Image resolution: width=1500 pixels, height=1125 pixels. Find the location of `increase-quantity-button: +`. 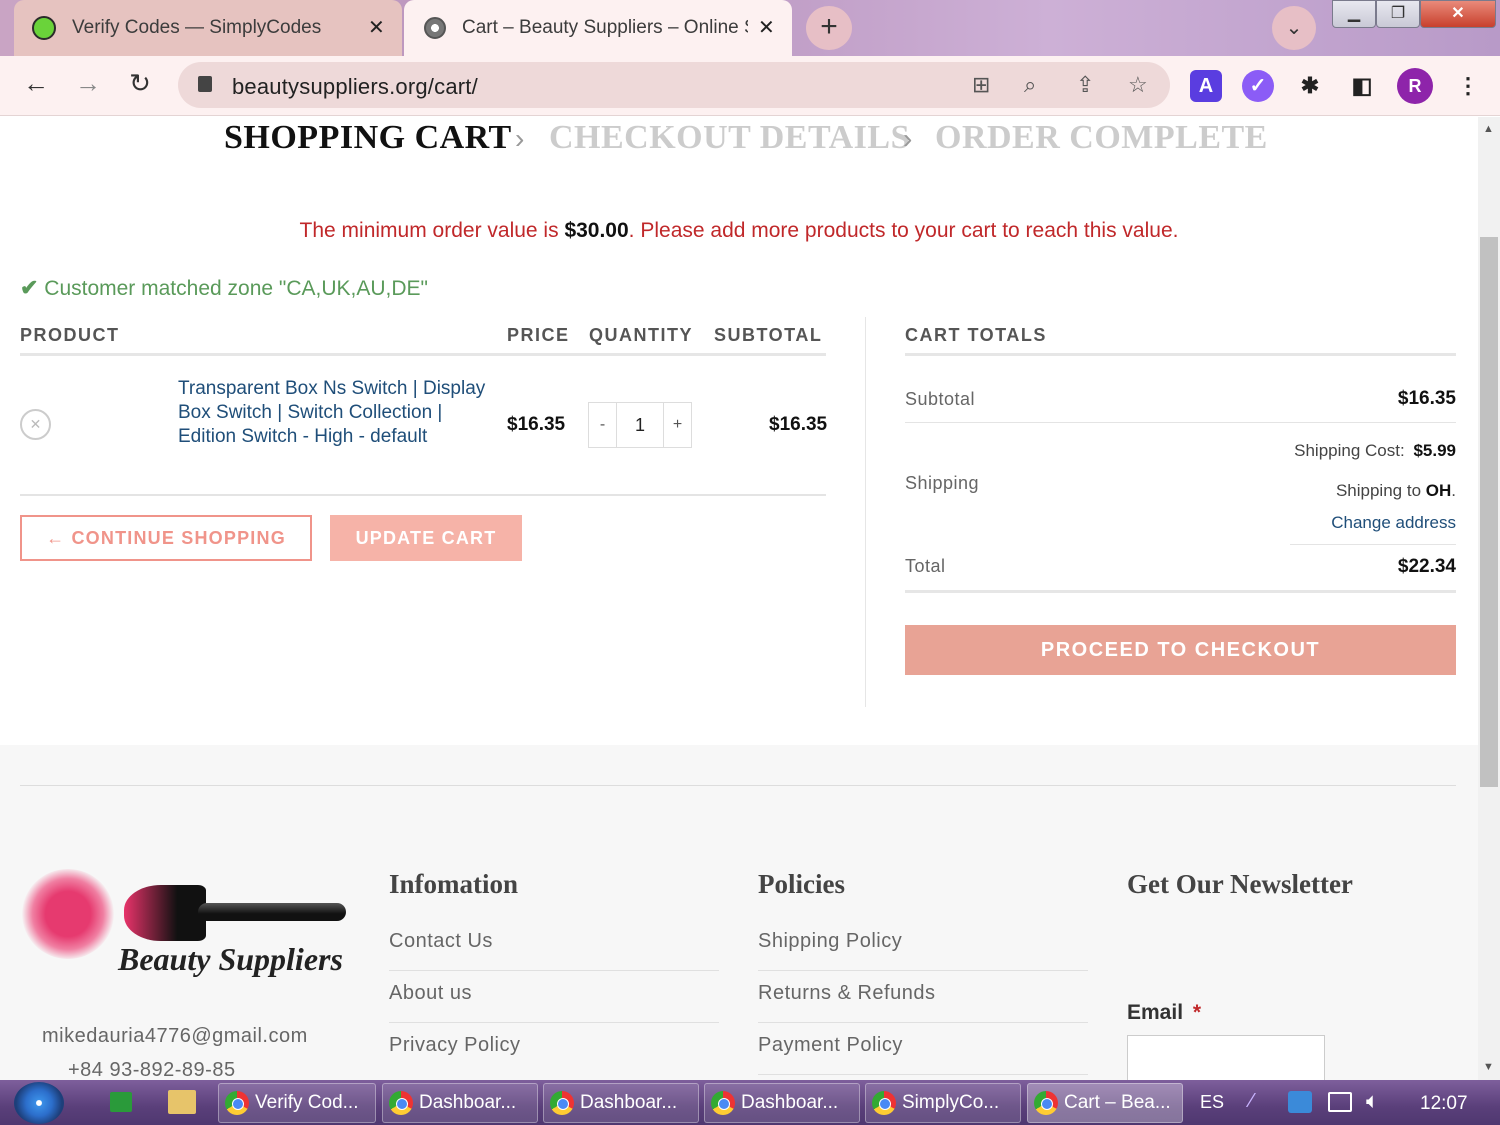

increase-quantity-button: + is located at coordinates (677, 425).